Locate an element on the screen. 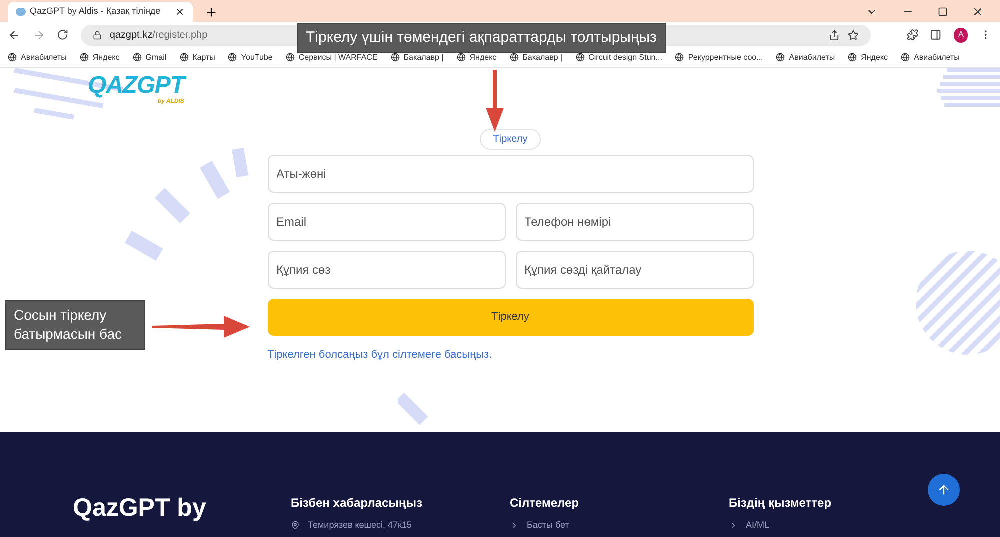 The image size is (1000, 537). bookmark-item: Карты is located at coordinates (198, 58).